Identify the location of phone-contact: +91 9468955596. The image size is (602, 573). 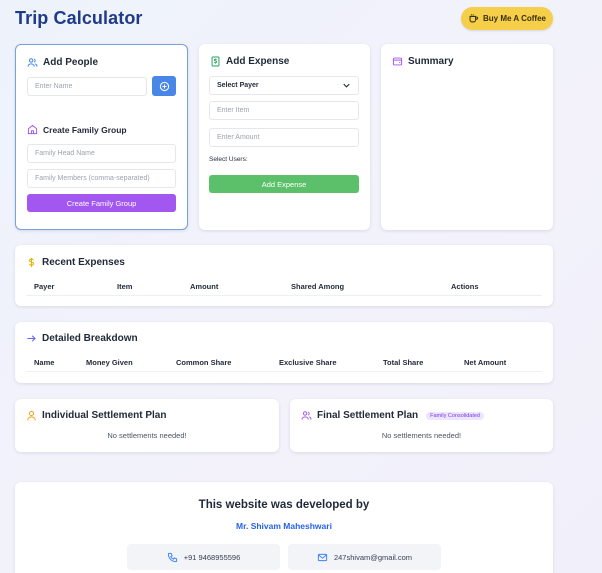
(203, 557).